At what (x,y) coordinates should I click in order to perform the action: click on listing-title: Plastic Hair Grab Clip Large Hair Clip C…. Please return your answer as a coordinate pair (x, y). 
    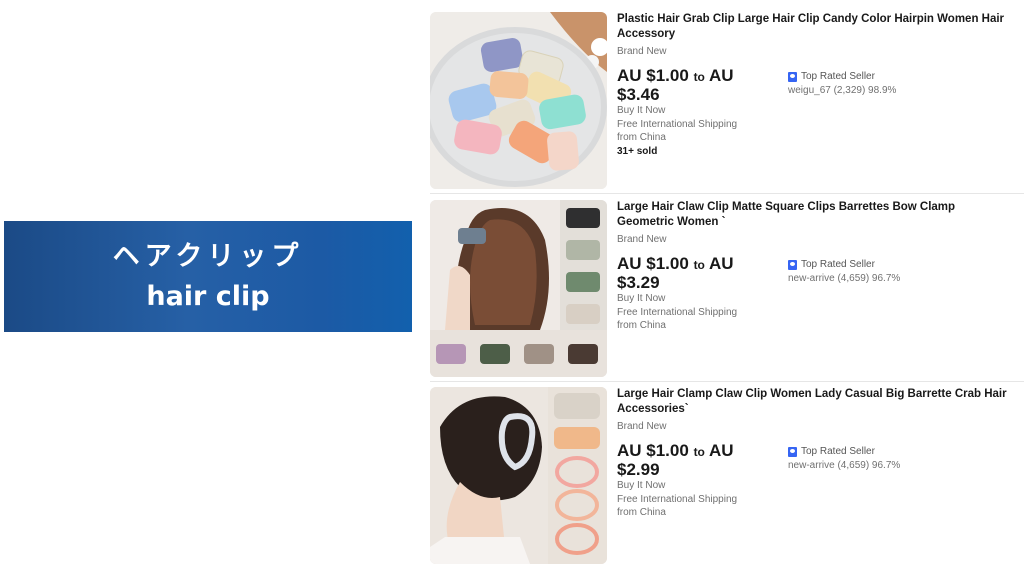
    Looking at the image, I should click on (814, 27).